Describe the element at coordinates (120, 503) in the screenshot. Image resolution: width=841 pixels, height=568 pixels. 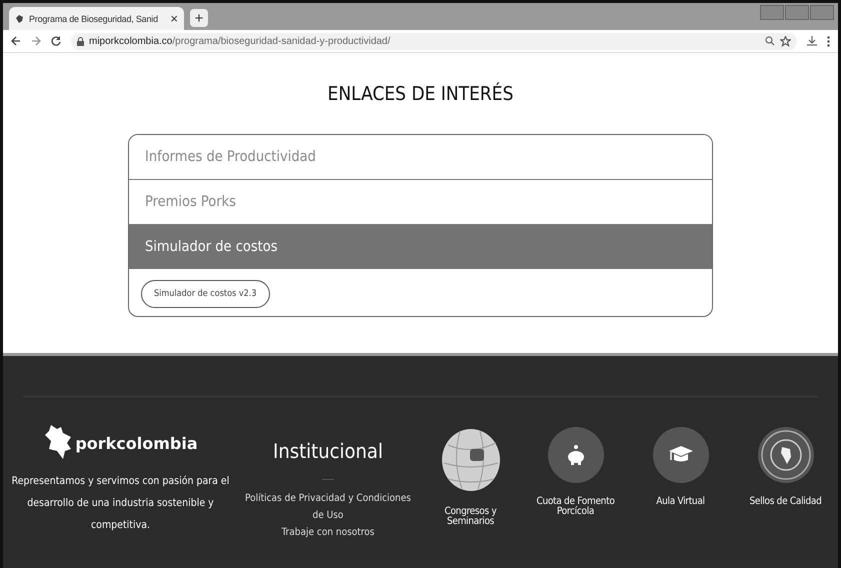
I see `about-text: Representamos y servimos con pasión para el desarrollo de una industria sostenible y competitiva.` at that location.